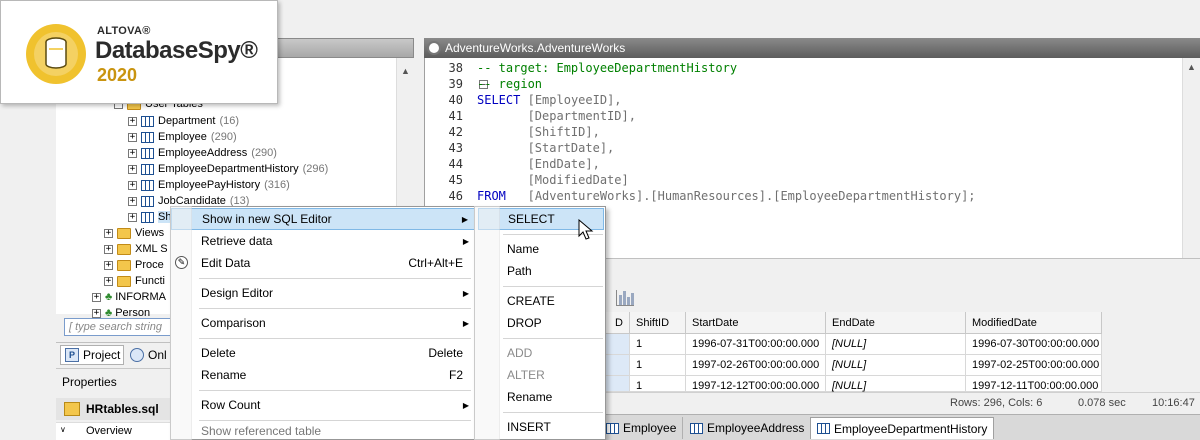 The height and width of the screenshot is (440, 1200). What do you see at coordinates (323, 263) in the screenshot?
I see `menu-item-edit-data: Edit Data Ctrl+Alt+E` at bounding box center [323, 263].